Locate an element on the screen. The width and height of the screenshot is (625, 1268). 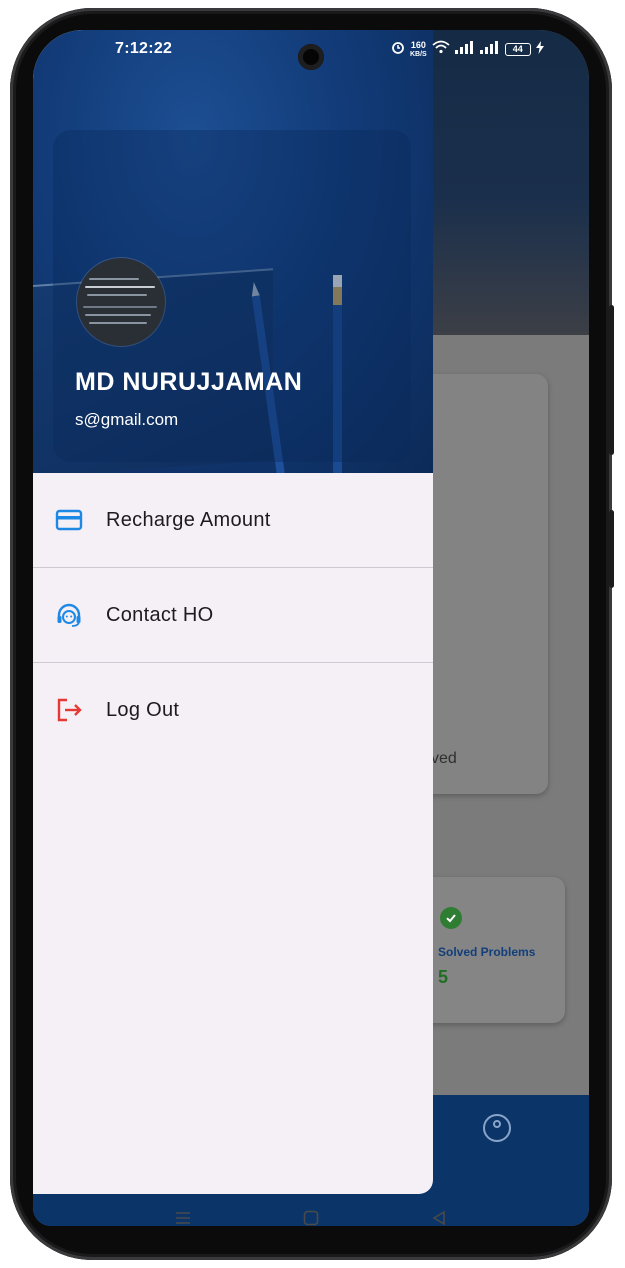
power-button is located at coordinates (611, 549).